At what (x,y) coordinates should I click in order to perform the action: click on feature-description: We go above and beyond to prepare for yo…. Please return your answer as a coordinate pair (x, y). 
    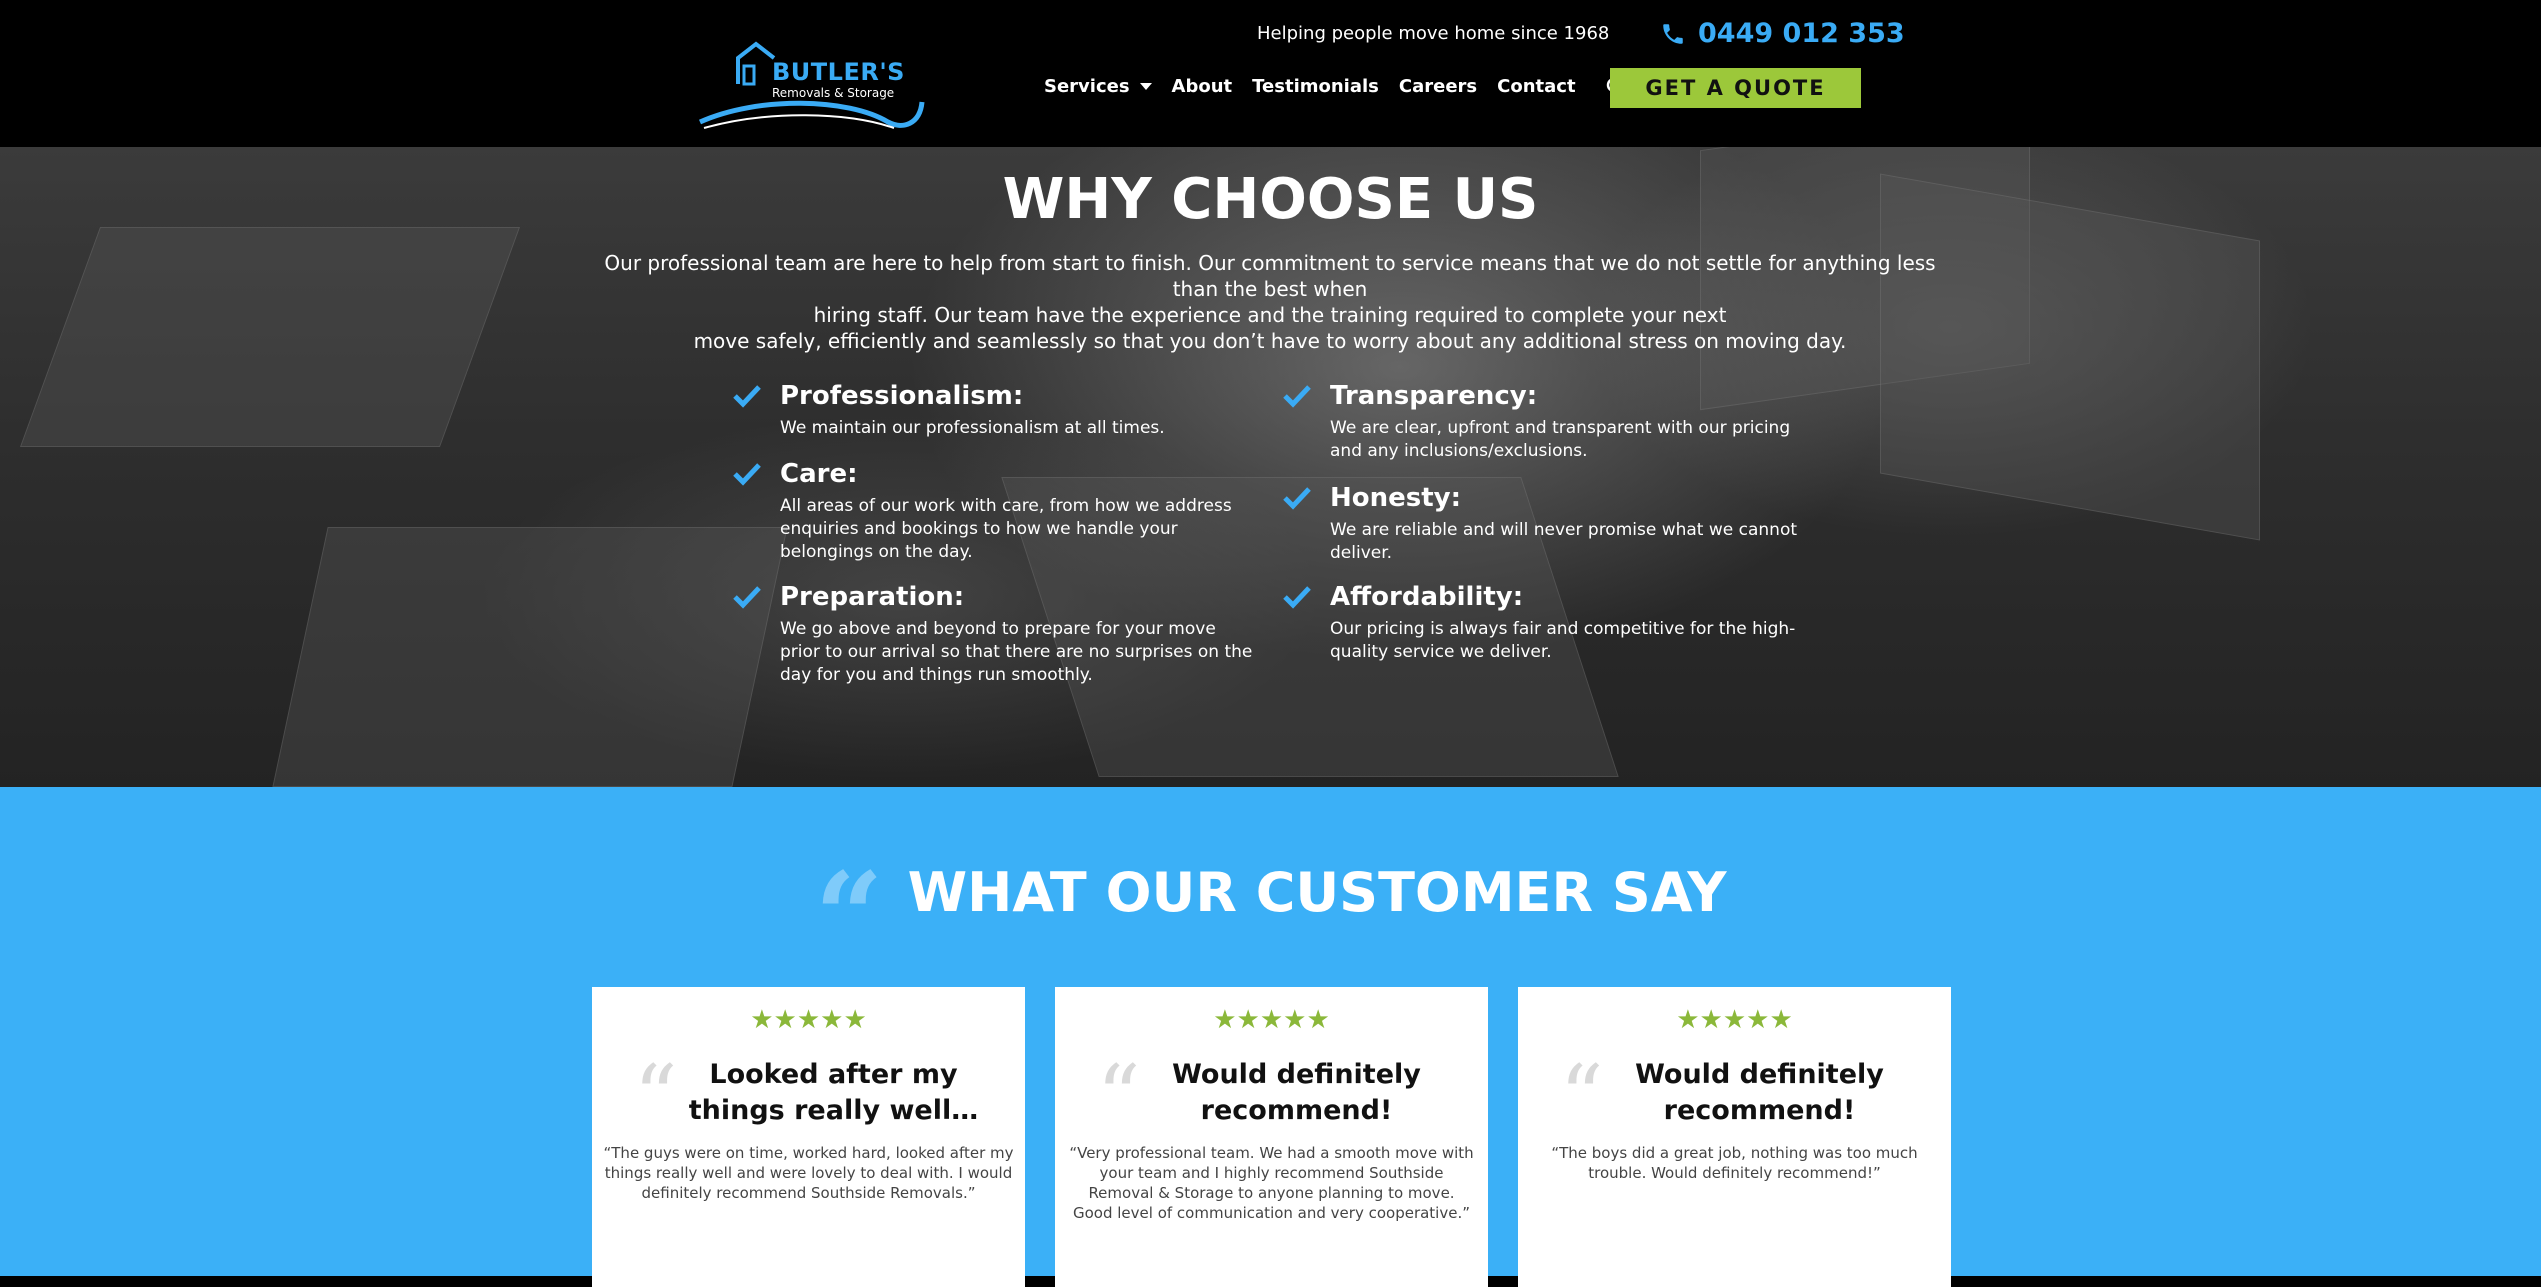
    Looking at the image, I should click on (1016, 652).